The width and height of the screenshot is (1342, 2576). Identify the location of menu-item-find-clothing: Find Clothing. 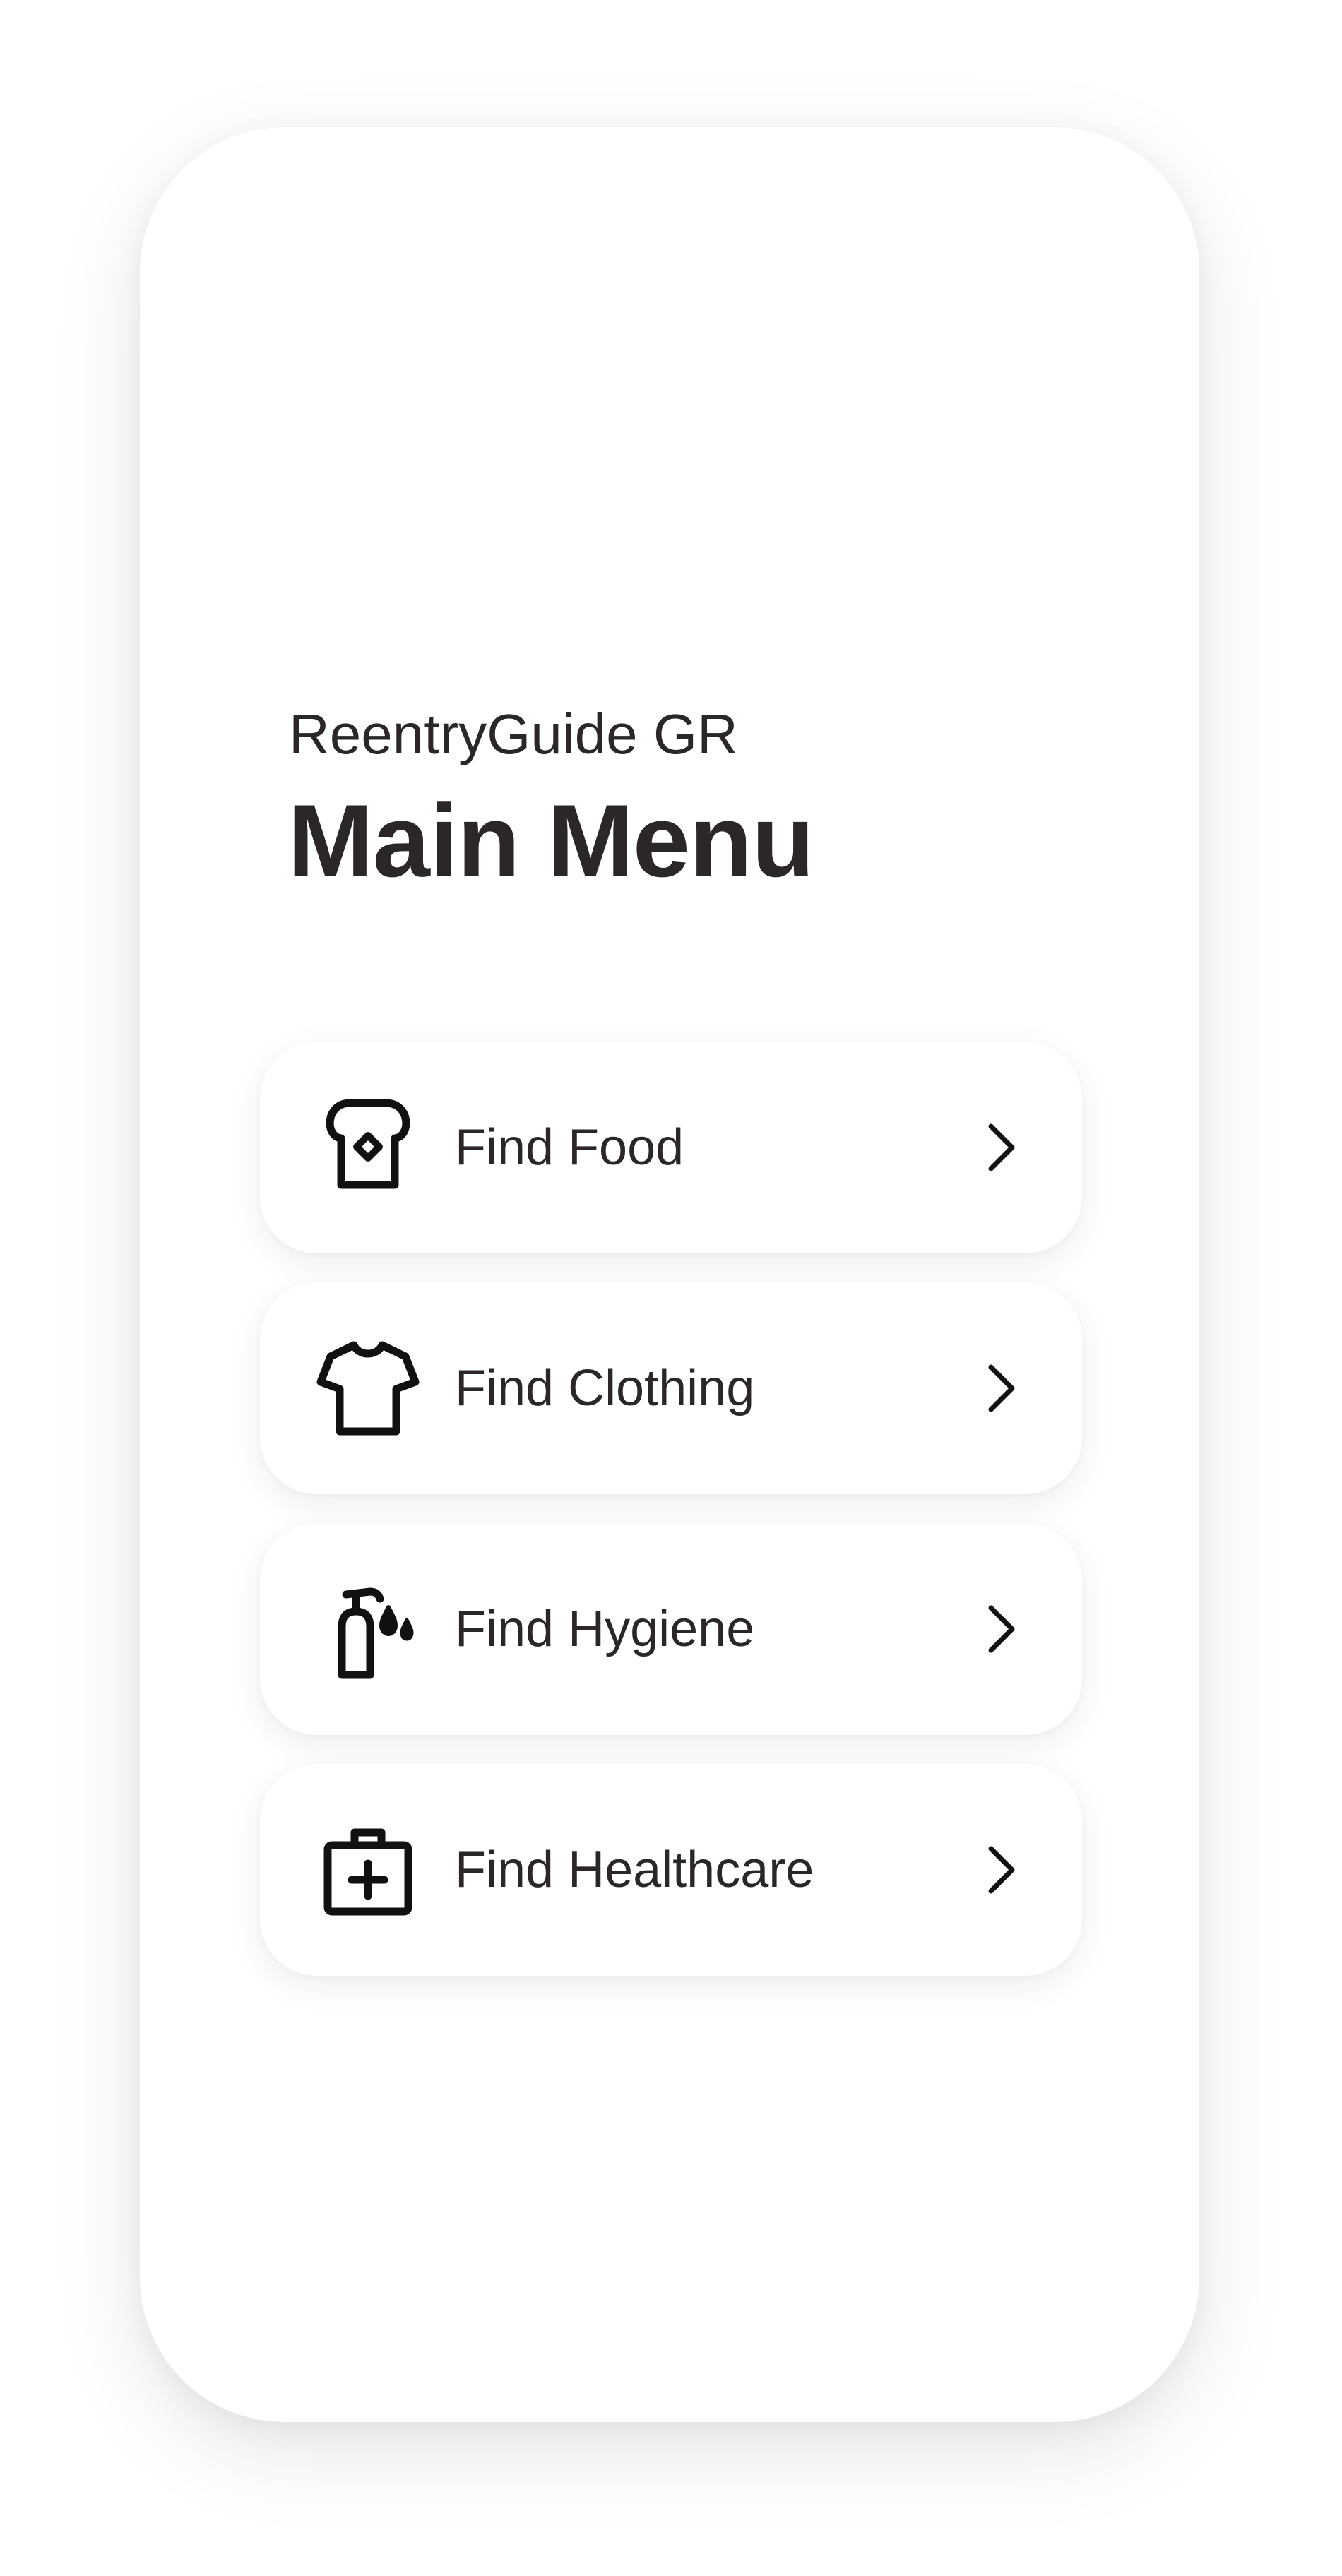
(671, 1388).